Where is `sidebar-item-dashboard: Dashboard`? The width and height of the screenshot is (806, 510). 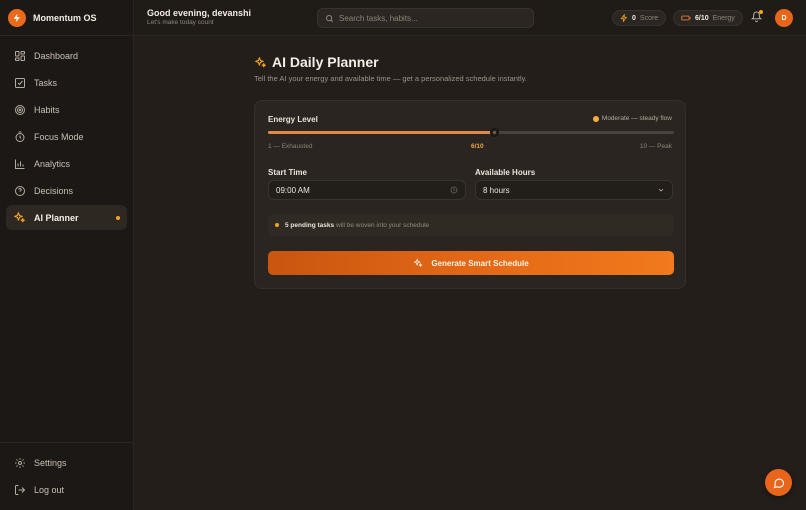
sidebar-item-dashboard: Dashboard is located at coordinates (66, 55).